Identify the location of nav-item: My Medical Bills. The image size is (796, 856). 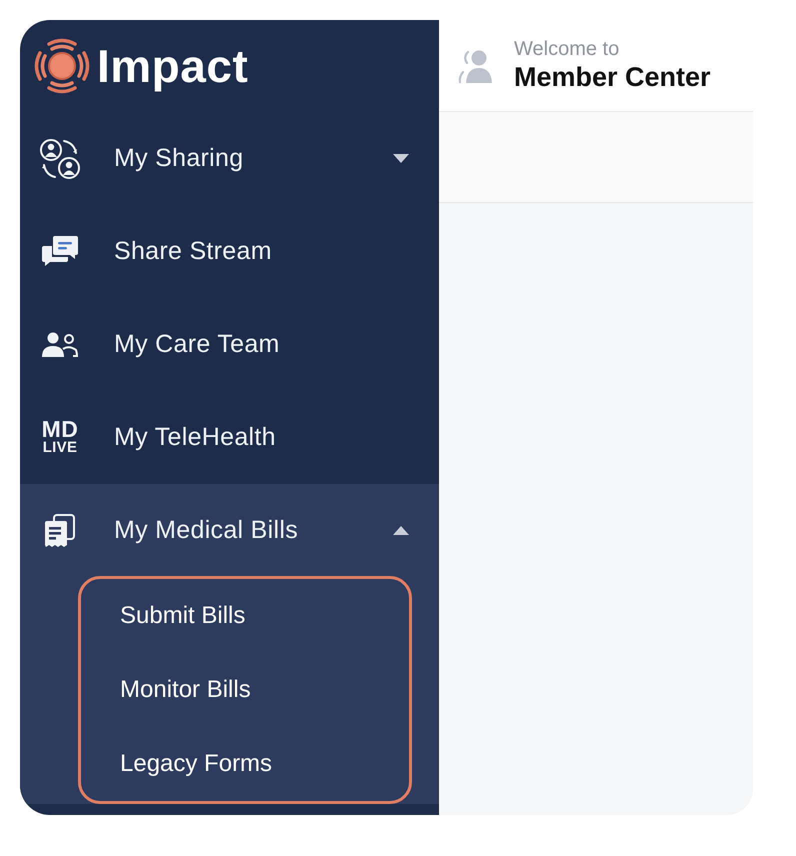
(229, 530).